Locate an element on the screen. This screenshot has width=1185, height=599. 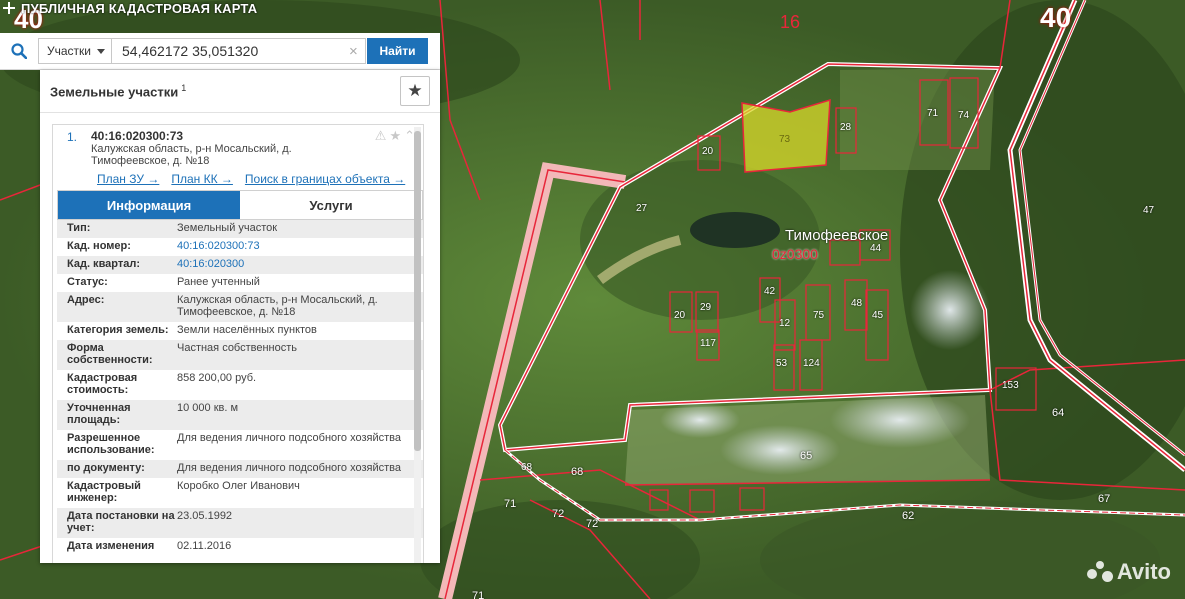
panel-title-text: Земельные участки is located at coordinates (114, 92).